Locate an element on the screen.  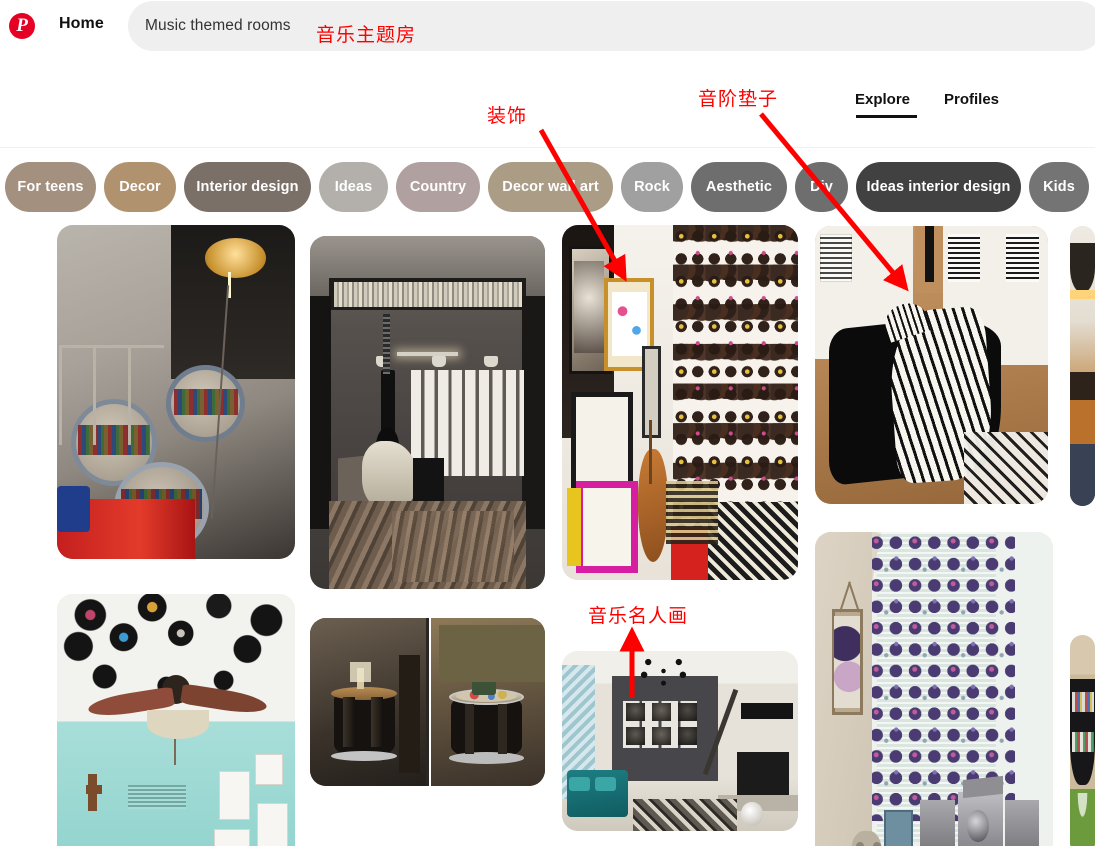
tab-explore-active-indicator is located at coordinates (886, 116).